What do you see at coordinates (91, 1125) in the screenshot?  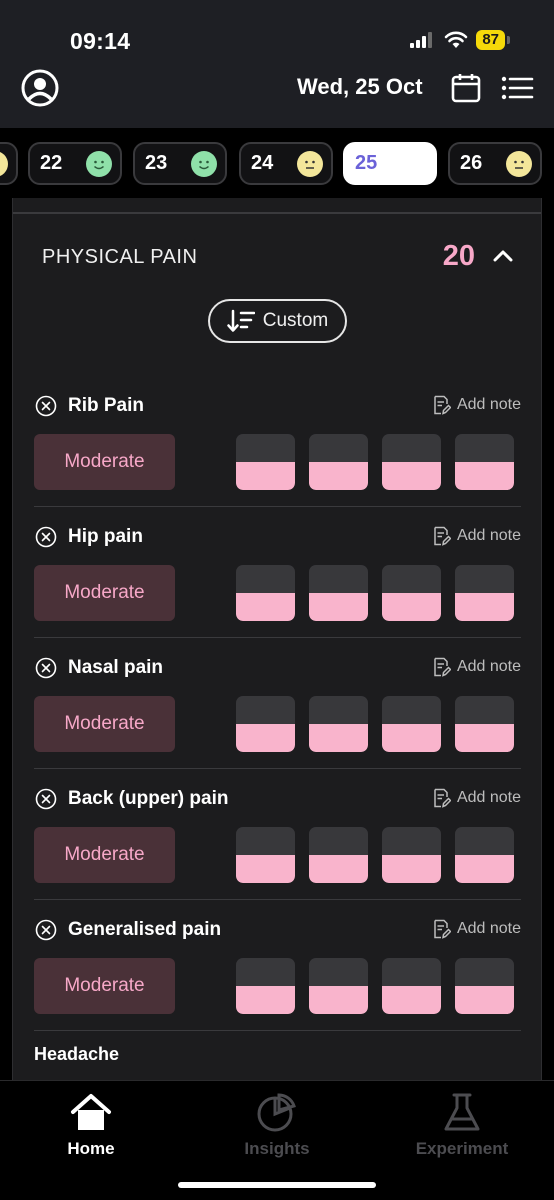 I see `tab-home: Home` at bounding box center [91, 1125].